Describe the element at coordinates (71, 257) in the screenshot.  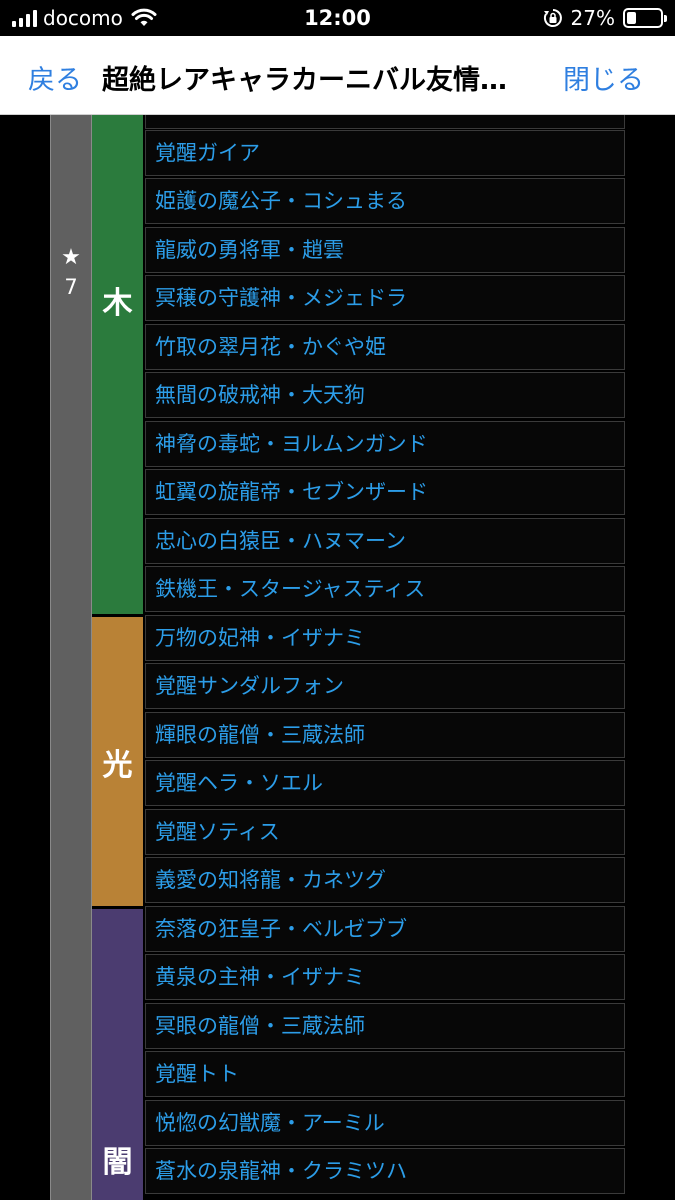
I see `star-icon: ★` at that location.